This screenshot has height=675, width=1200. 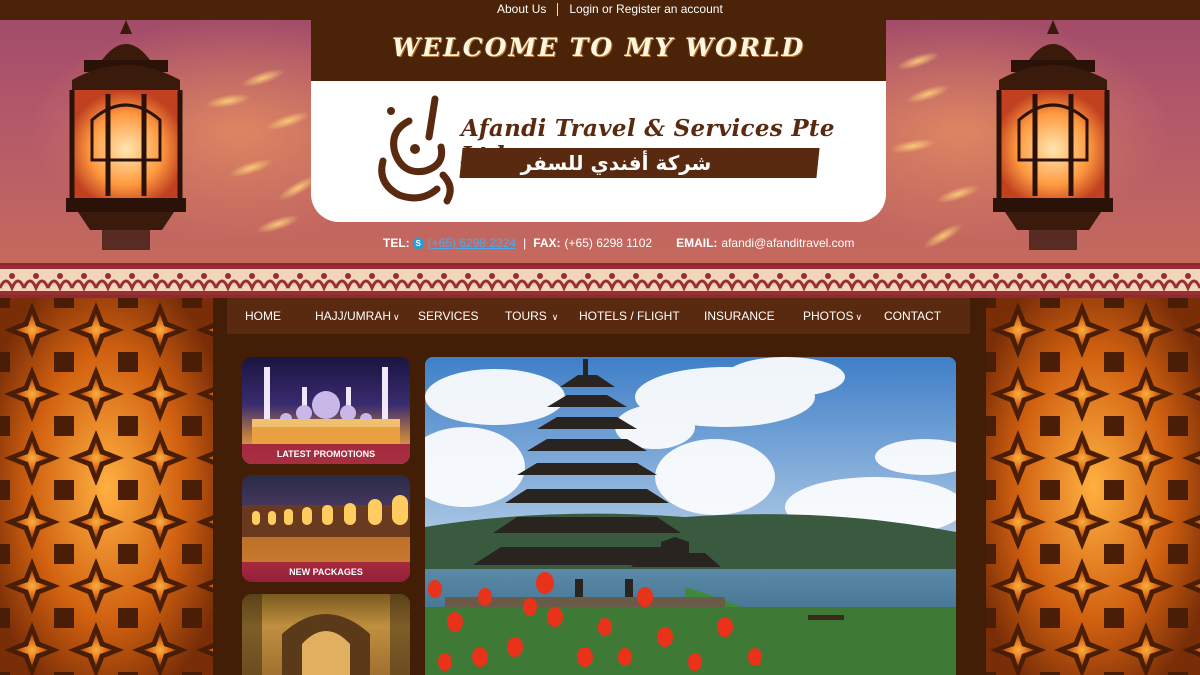 I want to click on right-lattice-panel, so click(x=1093, y=486).